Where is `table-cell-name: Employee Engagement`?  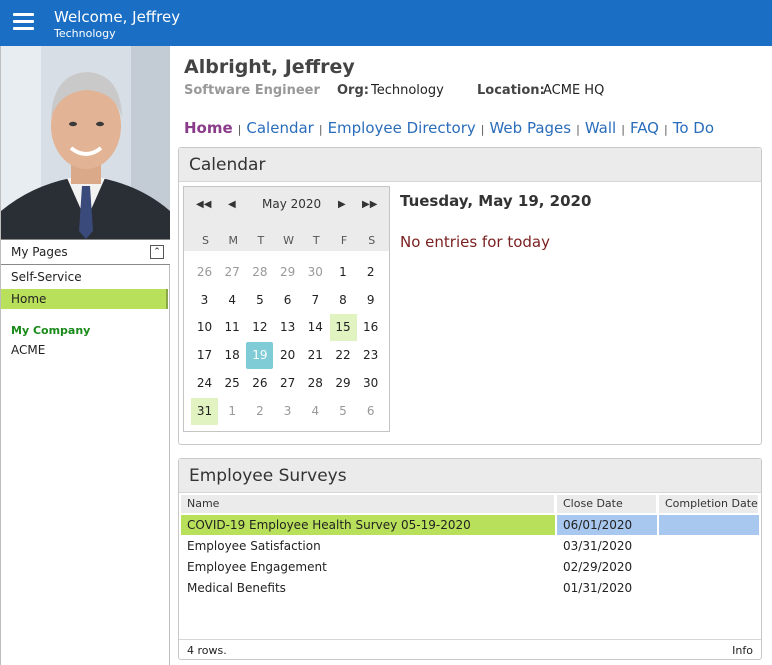 table-cell-name: Employee Engagement is located at coordinates (368, 567).